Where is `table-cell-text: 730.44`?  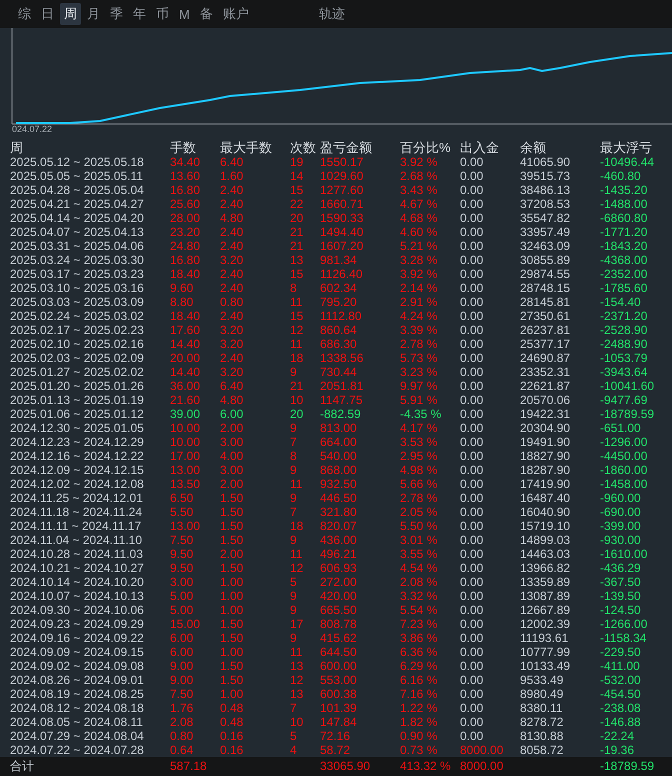
table-cell-text: 730.44 is located at coordinates (339, 372).